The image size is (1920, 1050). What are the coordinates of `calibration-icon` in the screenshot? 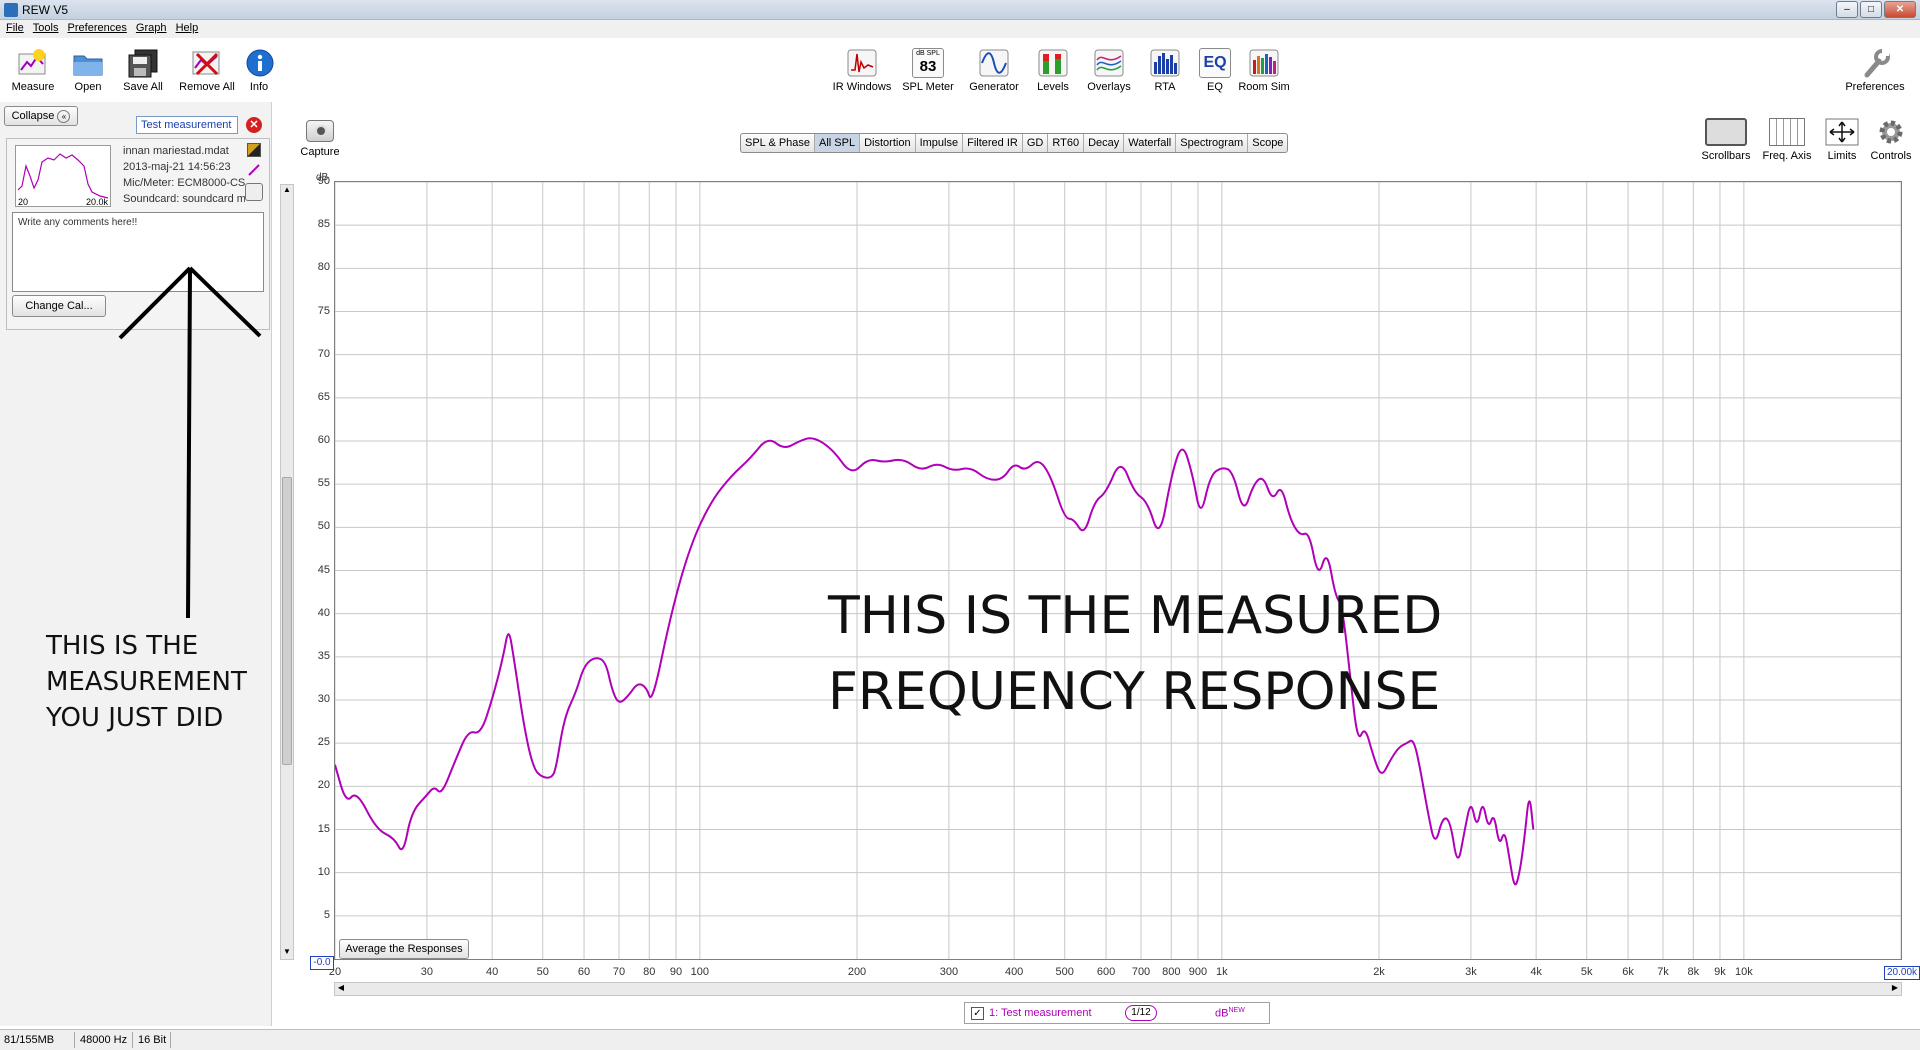 It's located at (254, 192).